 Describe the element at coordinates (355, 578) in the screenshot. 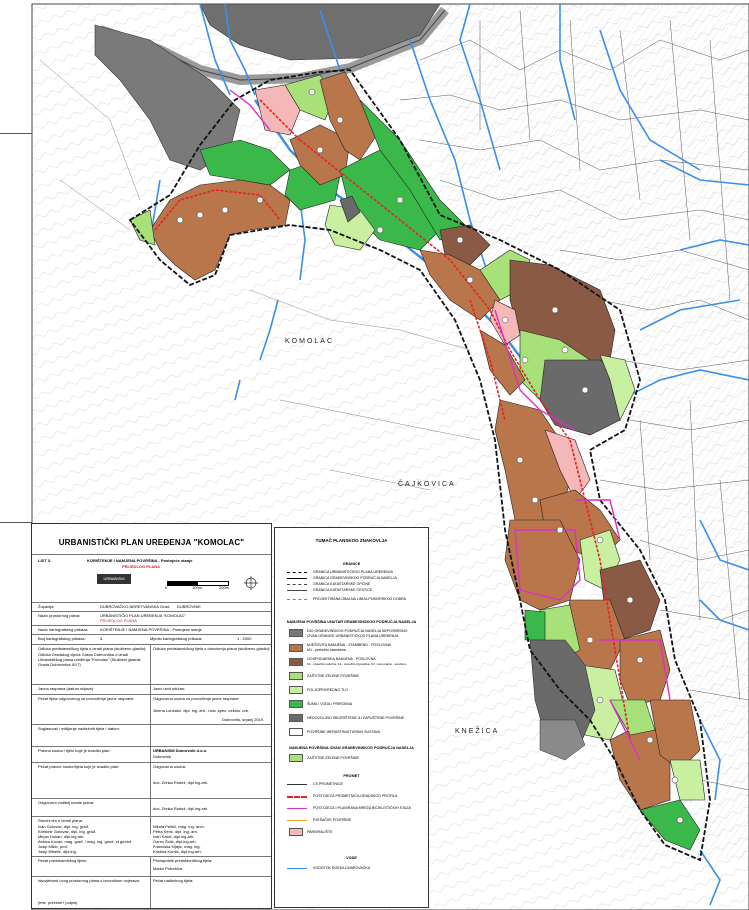

I see `legend-granice-item: GRANICA GRAĐEVINSKOG PODRUČJA NASELJA` at that location.